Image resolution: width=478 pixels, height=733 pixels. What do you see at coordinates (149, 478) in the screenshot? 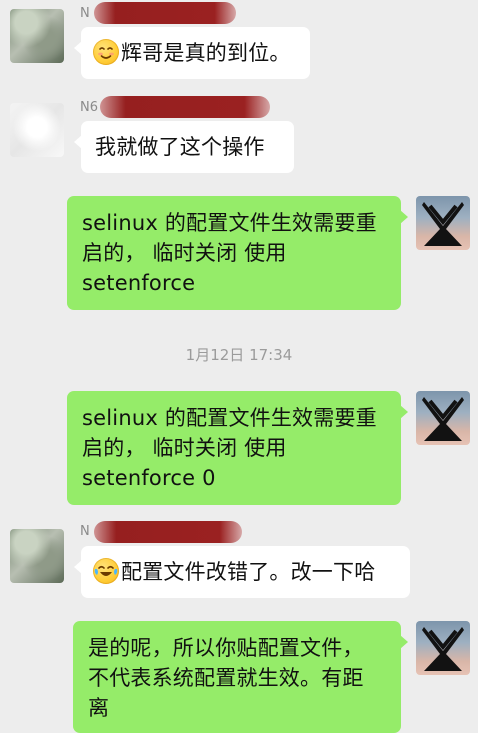
I see `message-text-line: setenforce 0` at bounding box center [149, 478].